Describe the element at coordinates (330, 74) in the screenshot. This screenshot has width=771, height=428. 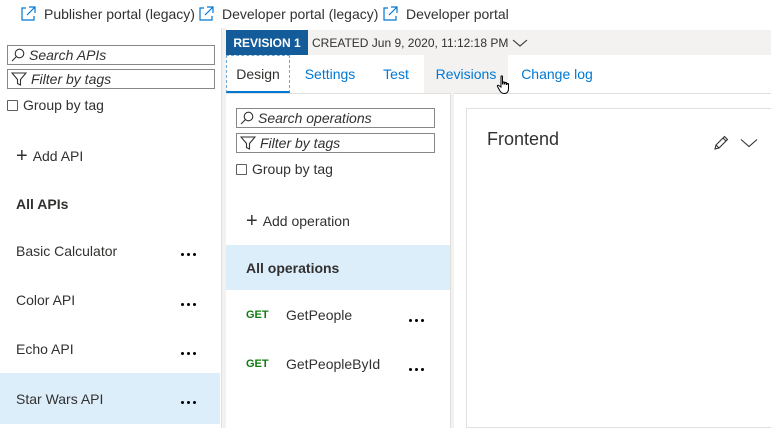
I see `tab-settings: Settings` at that location.